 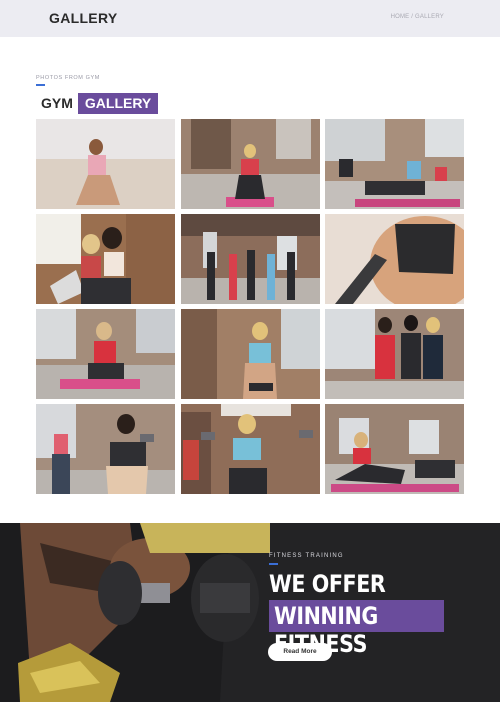 What do you see at coordinates (250, 18) in the screenshot?
I see `page-header: GALLERY HOME / GALLERY` at bounding box center [250, 18].